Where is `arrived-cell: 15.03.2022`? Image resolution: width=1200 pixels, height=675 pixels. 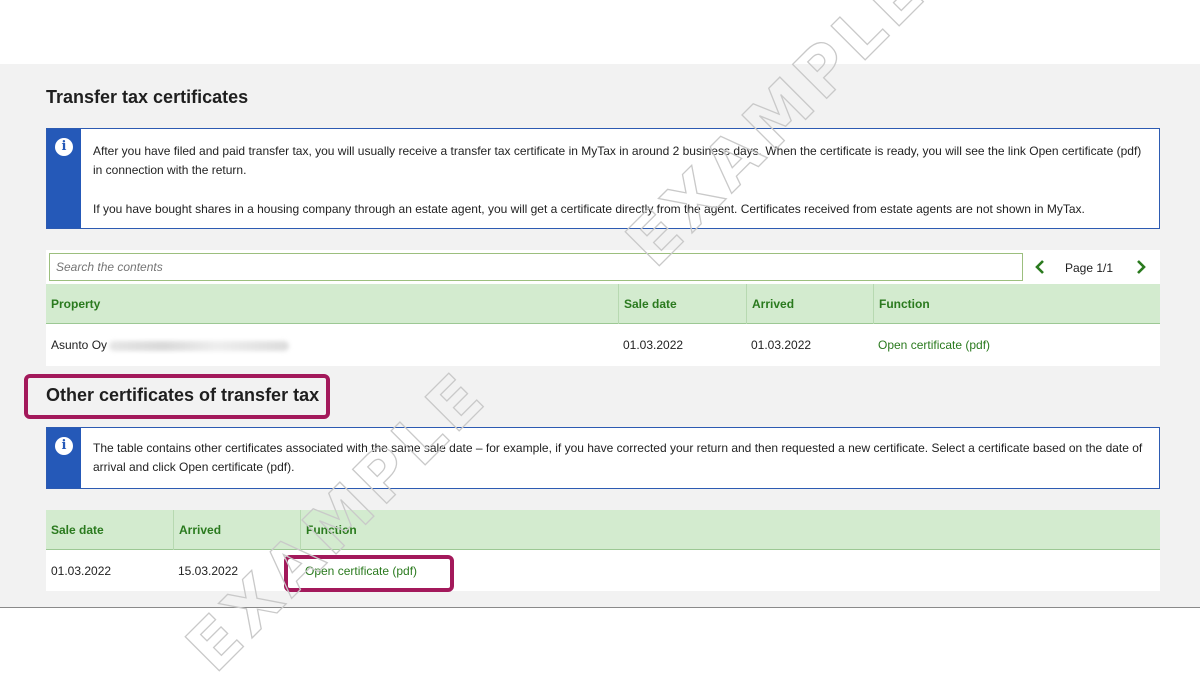
arrived-cell: 15.03.2022 is located at coordinates (208, 571).